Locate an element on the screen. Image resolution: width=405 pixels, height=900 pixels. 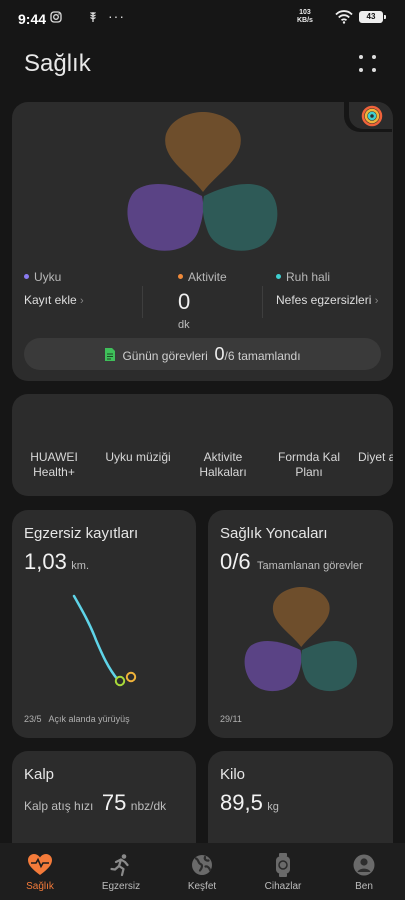
sleep-add-record: Kayıt ekle is located at coordinates (50, 300).